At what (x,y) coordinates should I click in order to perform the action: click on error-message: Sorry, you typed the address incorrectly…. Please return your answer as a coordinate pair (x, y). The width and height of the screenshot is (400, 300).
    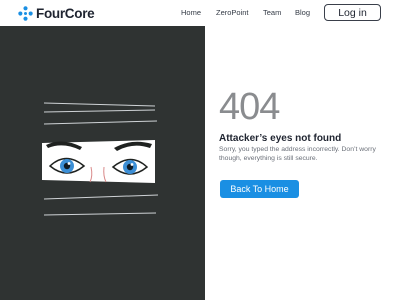
    Looking at the image, I should click on (297, 154).